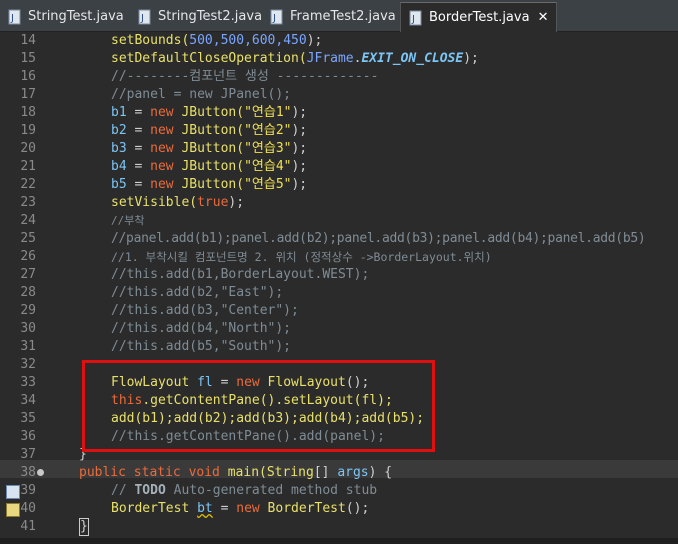 The width and height of the screenshot is (678, 544). I want to click on code-line: 20 b3 = new JButton("연습3");, so click(339, 149).